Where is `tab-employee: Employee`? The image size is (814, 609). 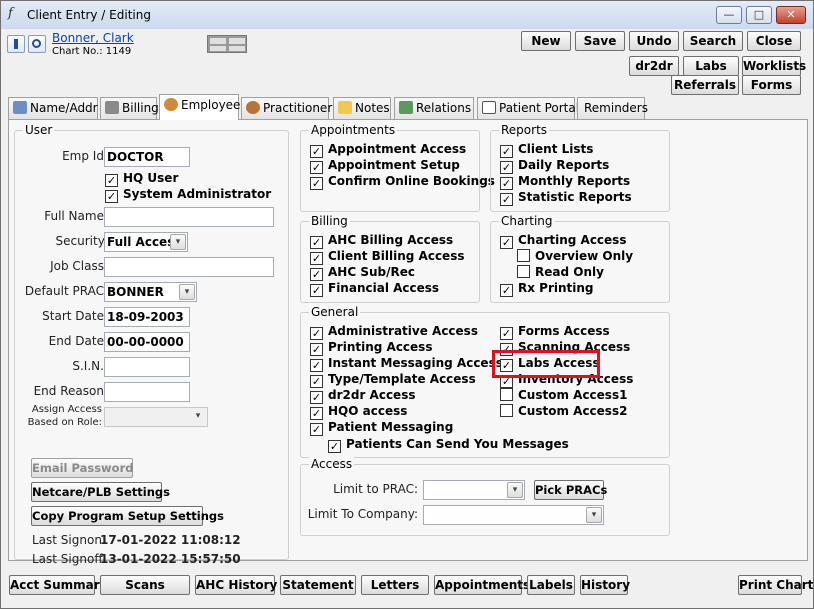
tab-employee: Employee is located at coordinates (199, 107).